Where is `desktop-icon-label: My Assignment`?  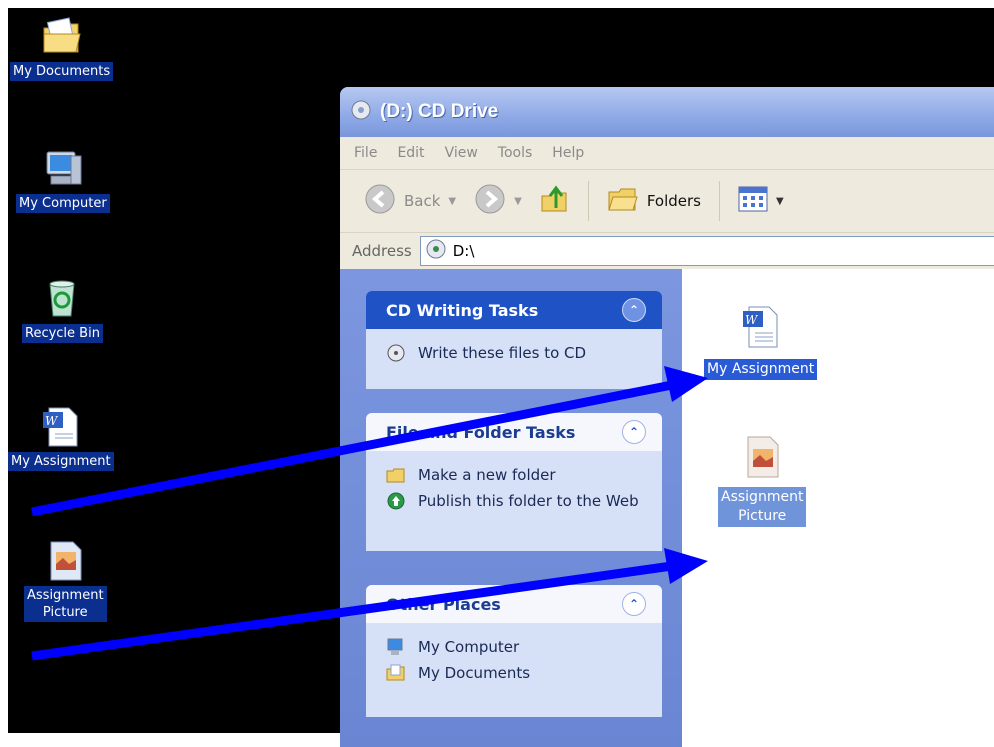 desktop-icon-label: My Assignment is located at coordinates (61, 461).